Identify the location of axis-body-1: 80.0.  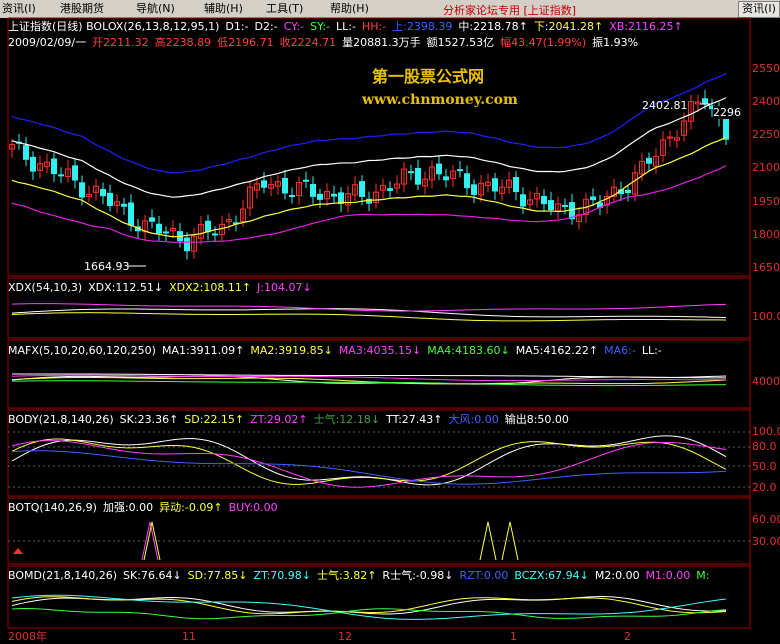
(764, 446).